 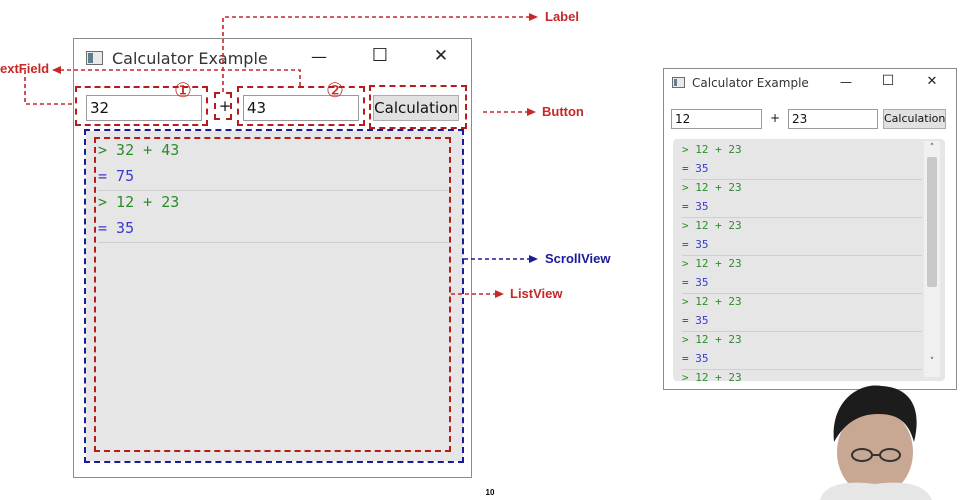 I want to click on app-icon, so click(x=678, y=82).